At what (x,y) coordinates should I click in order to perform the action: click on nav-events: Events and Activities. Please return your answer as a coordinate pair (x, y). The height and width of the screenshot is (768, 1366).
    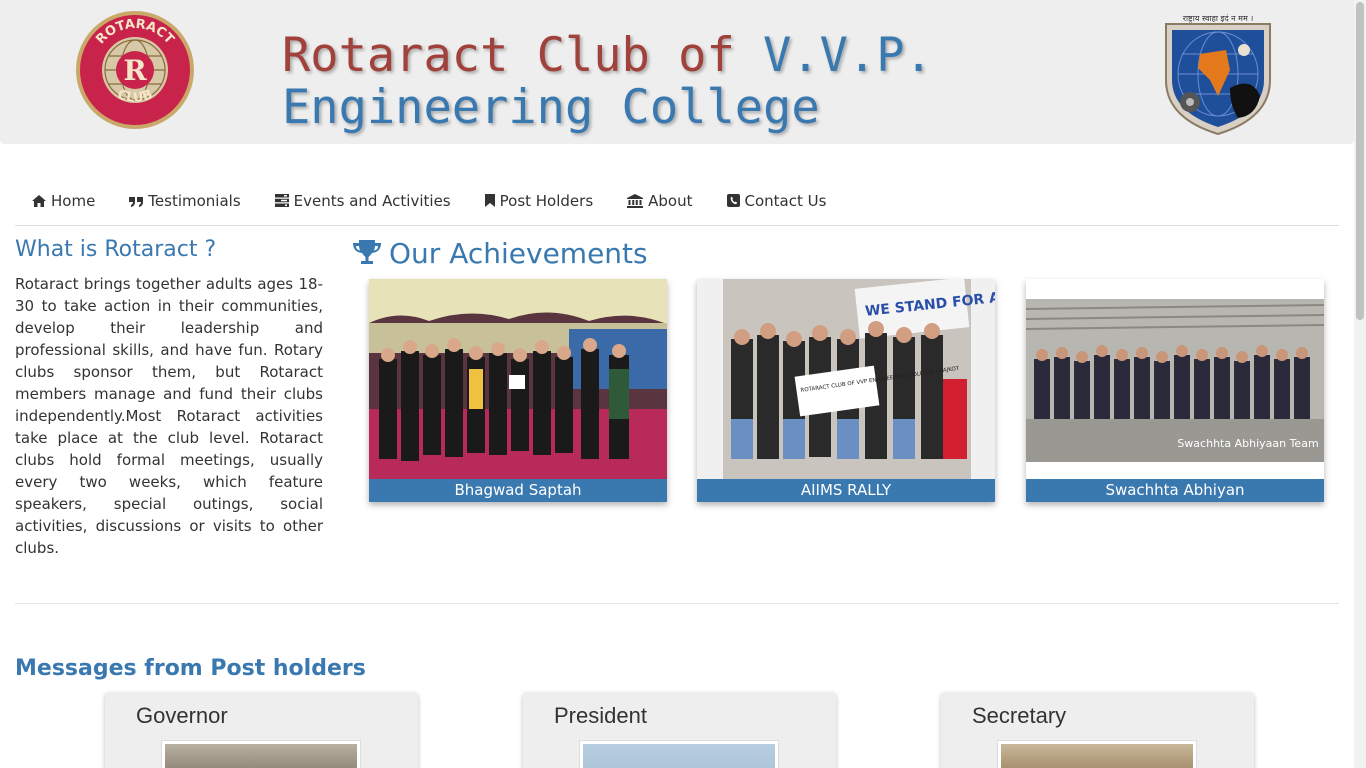
    Looking at the image, I should click on (363, 201).